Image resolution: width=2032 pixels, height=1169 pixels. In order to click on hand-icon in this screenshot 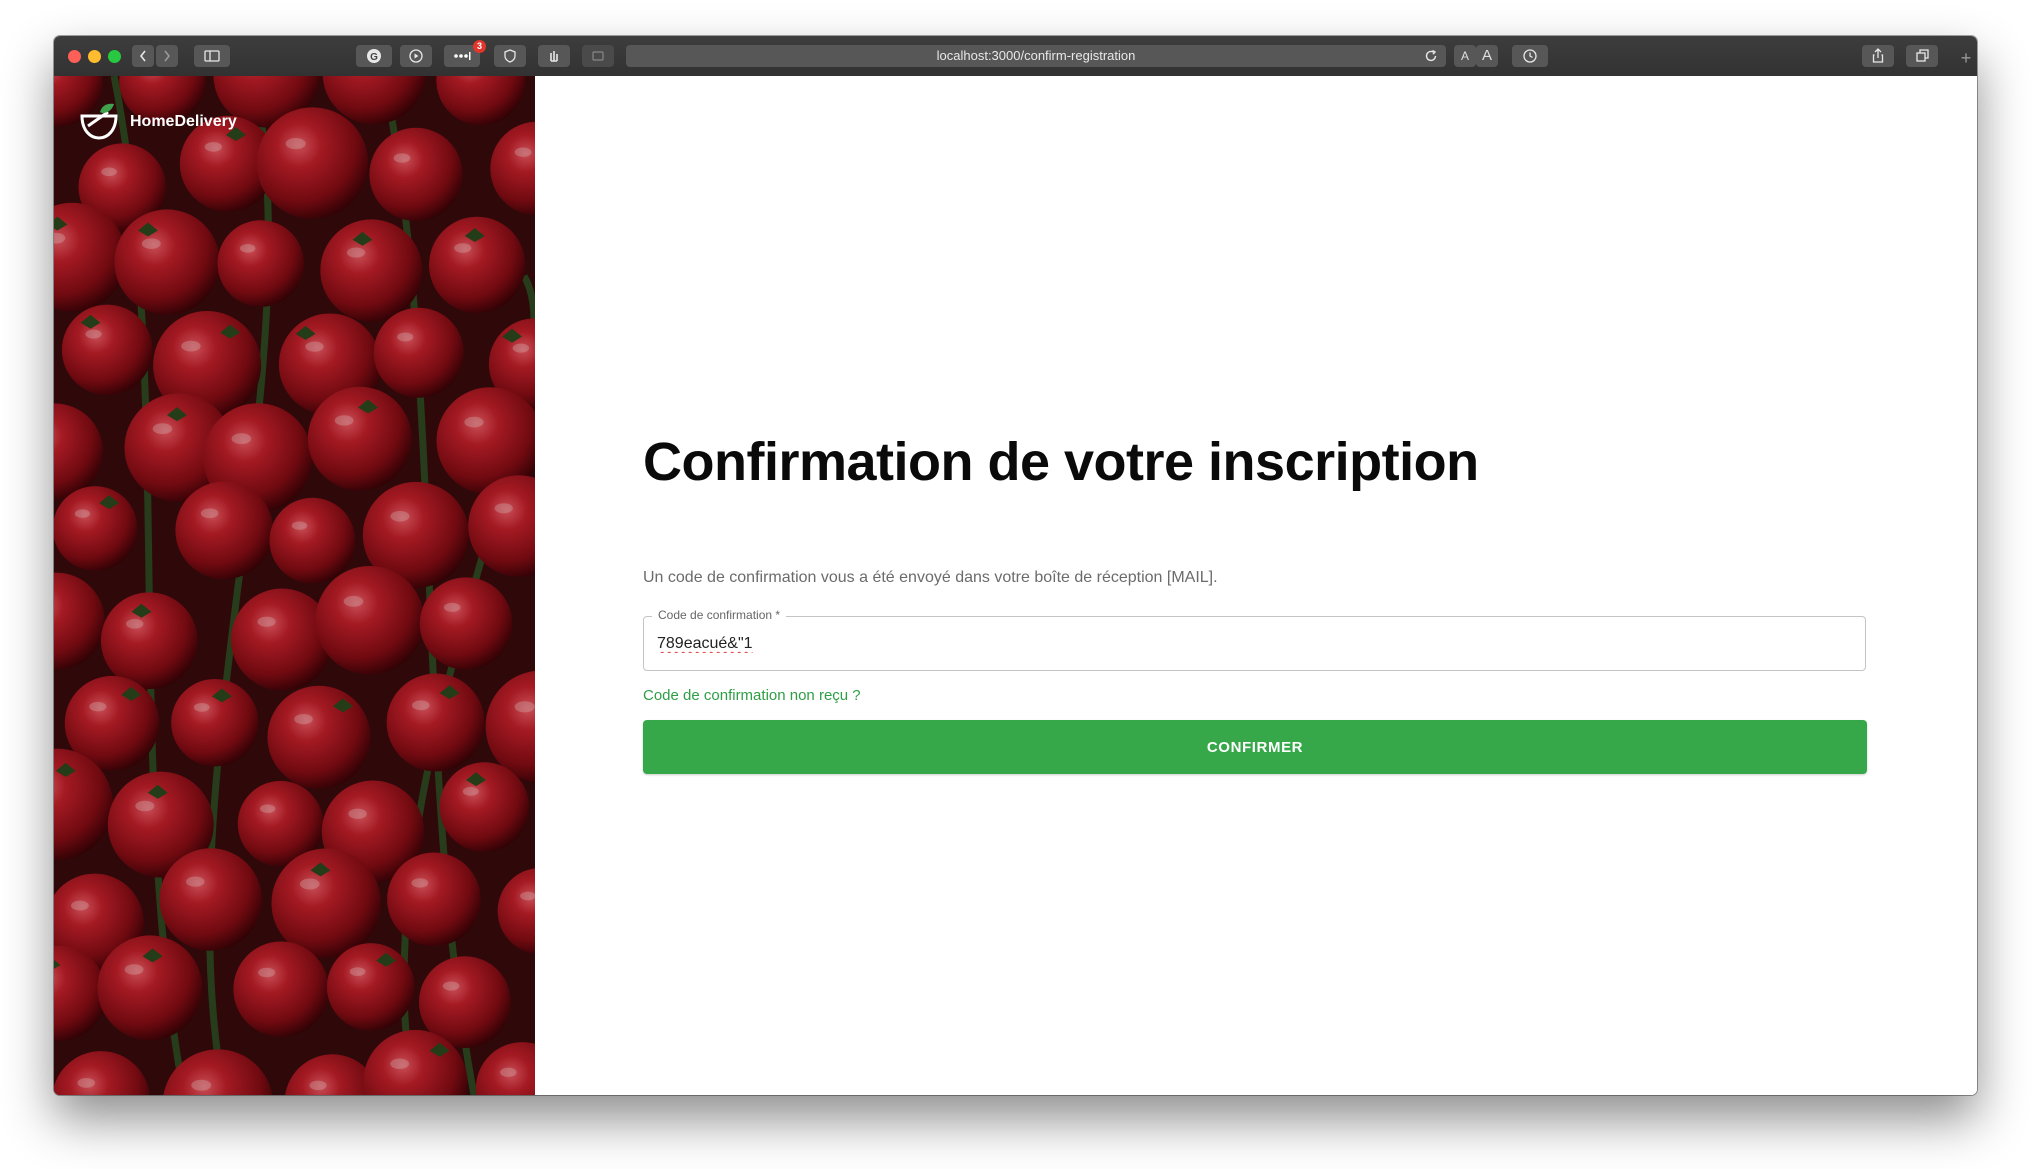, I will do `click(554, 56)`.